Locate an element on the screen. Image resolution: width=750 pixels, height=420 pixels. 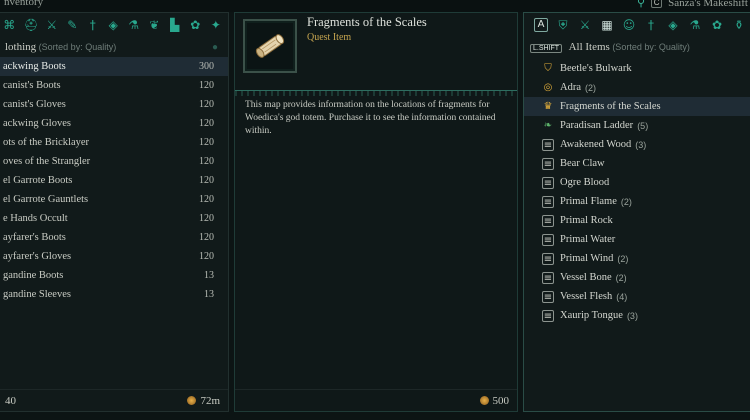
left-category-tabs: ⌘ ⛑ ⚔ ✎ † ◈ ⚗ ❦ ▙ ✿ ✦ is located at coordinates (114, 25).